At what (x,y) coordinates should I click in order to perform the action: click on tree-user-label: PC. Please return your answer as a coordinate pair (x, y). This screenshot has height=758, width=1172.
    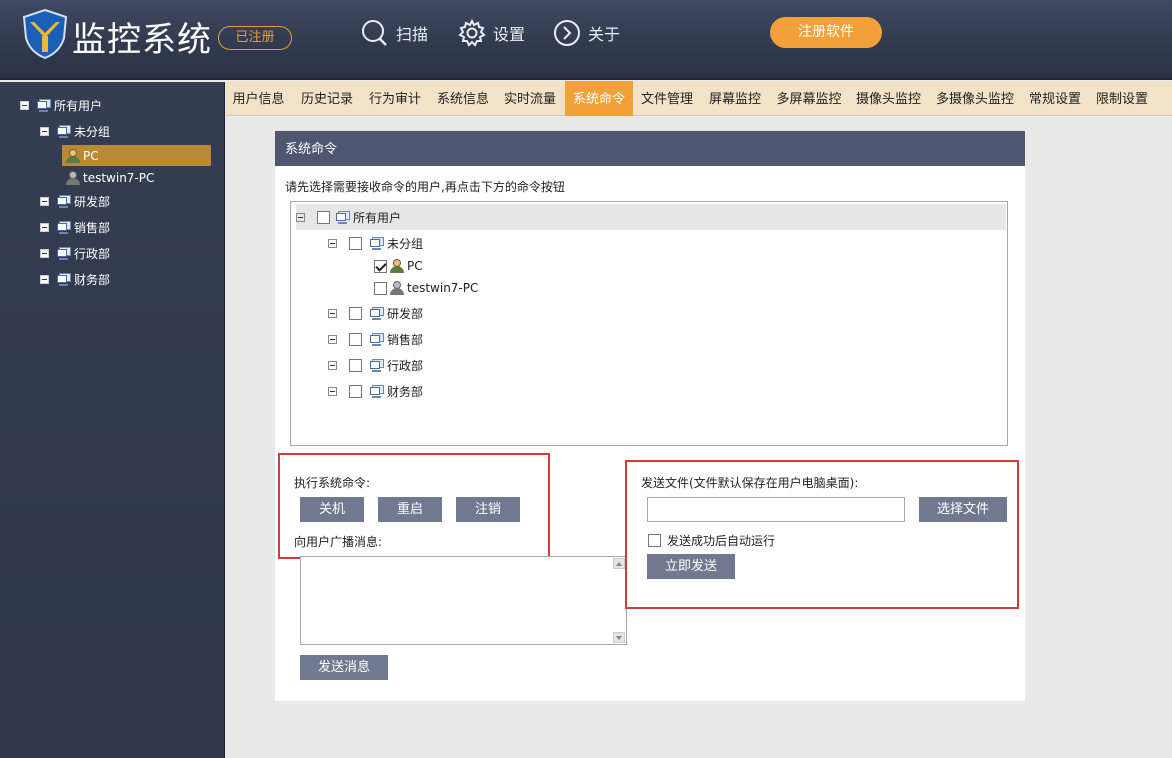
    Looking at the image, I should click on (415, 266).